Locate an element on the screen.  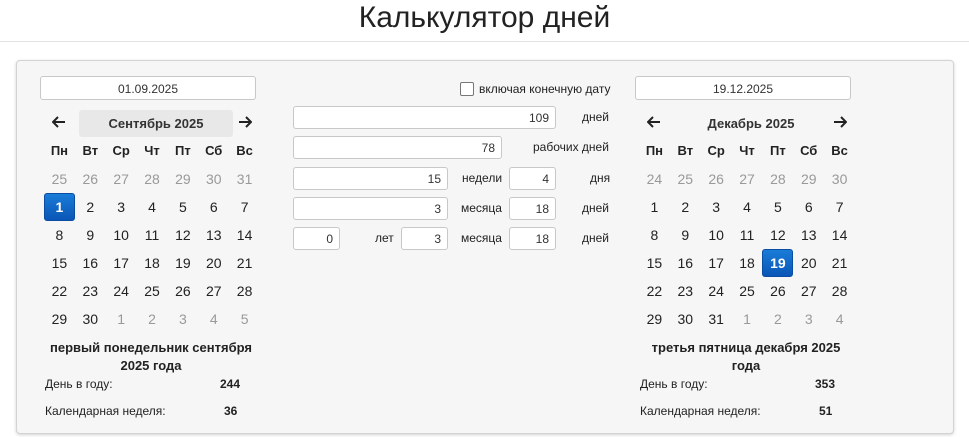
end-day-cell: 5 is located at coordinates (777, 207).